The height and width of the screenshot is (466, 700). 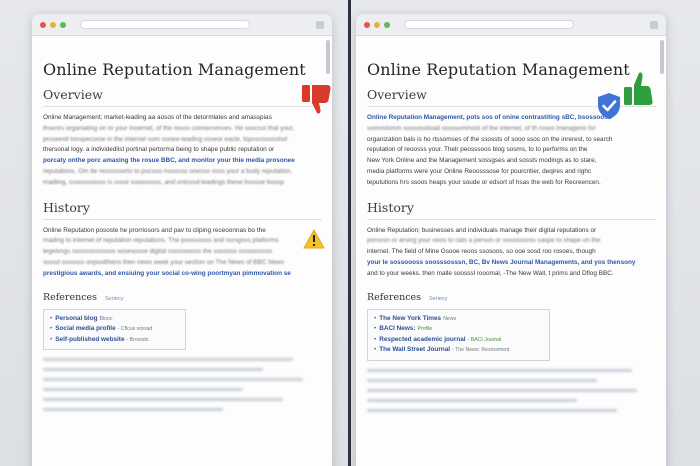 I want to click on reference-source: - BACI Journal, so click(x=484, y=339).